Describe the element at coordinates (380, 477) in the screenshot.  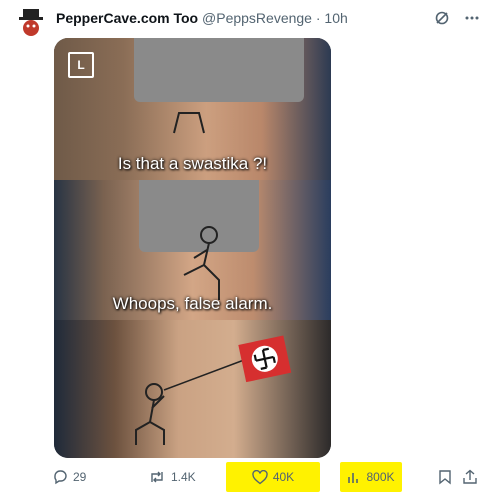
I see `views-count: 800K` at that location.